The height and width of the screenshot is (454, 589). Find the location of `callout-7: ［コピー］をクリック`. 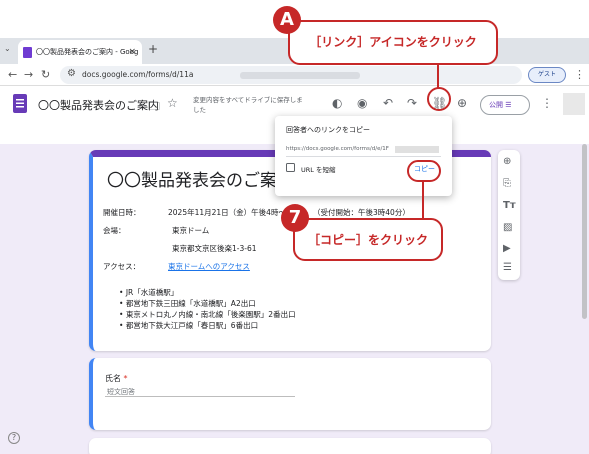

callout-7: ［コピー］をクリック is located at coordinates (368, 239).